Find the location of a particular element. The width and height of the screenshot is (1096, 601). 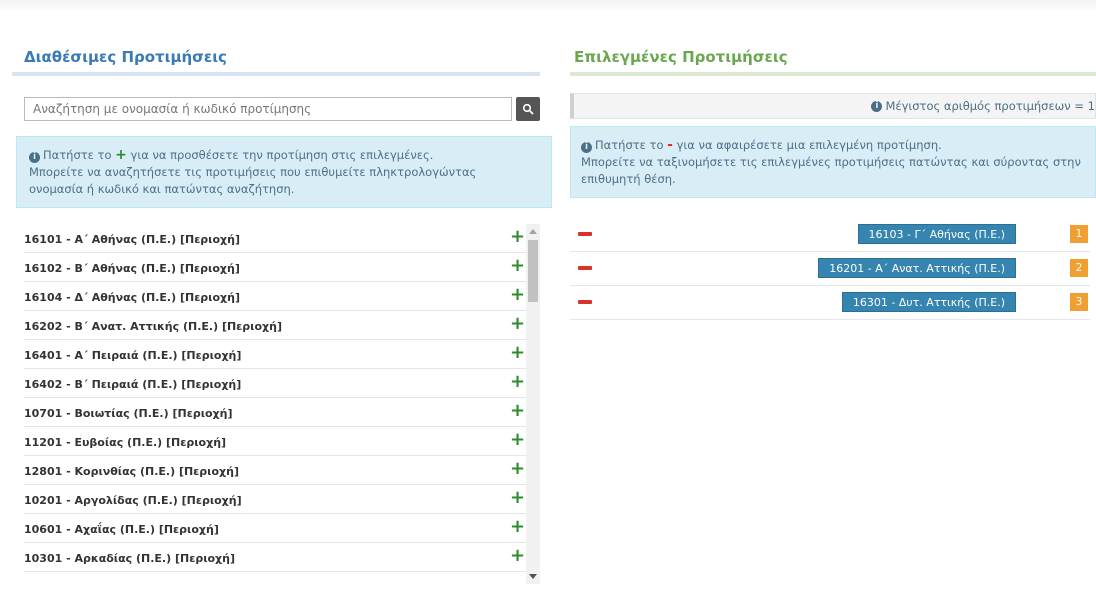

selected-item: 16301 - Δυτ. Αττικής (Π.Ε.) 3 is located at coordinates (830, 303).